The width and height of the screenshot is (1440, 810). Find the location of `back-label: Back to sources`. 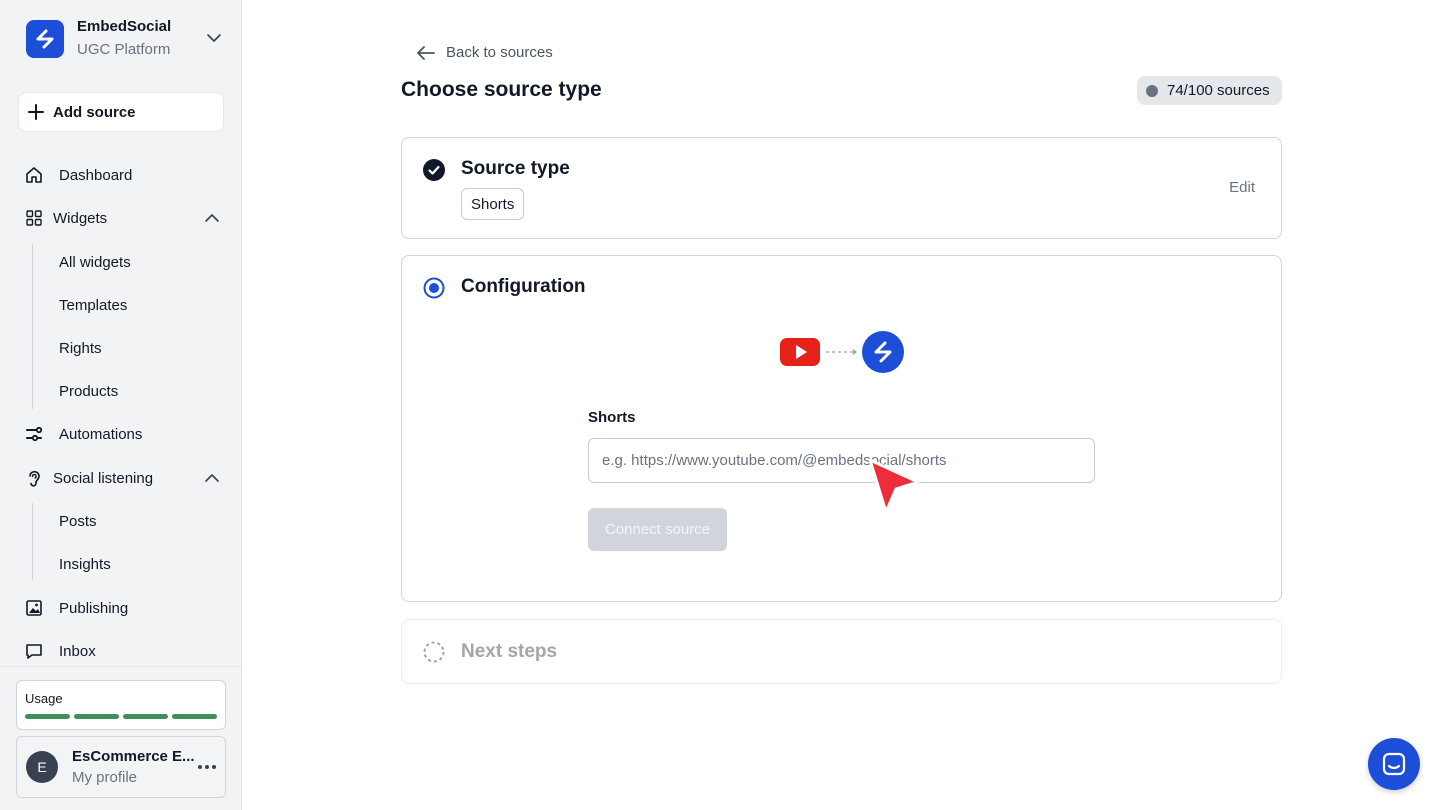

back-label: Back to sources is located at coordinates (499, 52).